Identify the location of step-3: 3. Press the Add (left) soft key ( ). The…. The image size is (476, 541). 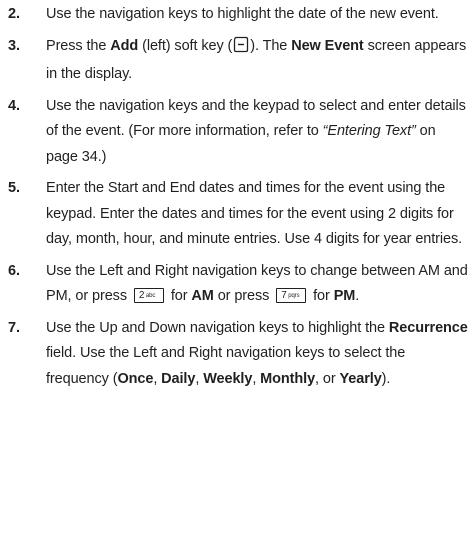
(239, 61).